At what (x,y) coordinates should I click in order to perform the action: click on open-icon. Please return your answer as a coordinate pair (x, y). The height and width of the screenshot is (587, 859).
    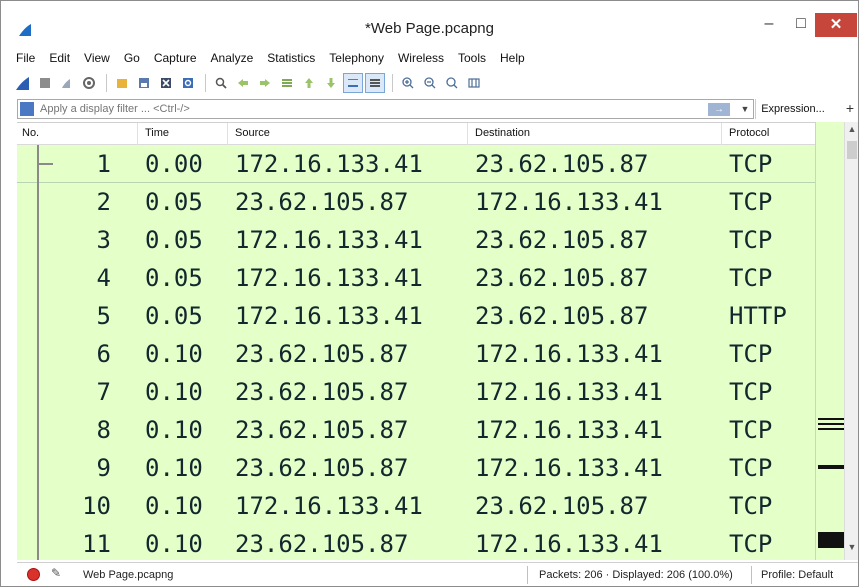
    Looking at the image, I should click on (122, 83).